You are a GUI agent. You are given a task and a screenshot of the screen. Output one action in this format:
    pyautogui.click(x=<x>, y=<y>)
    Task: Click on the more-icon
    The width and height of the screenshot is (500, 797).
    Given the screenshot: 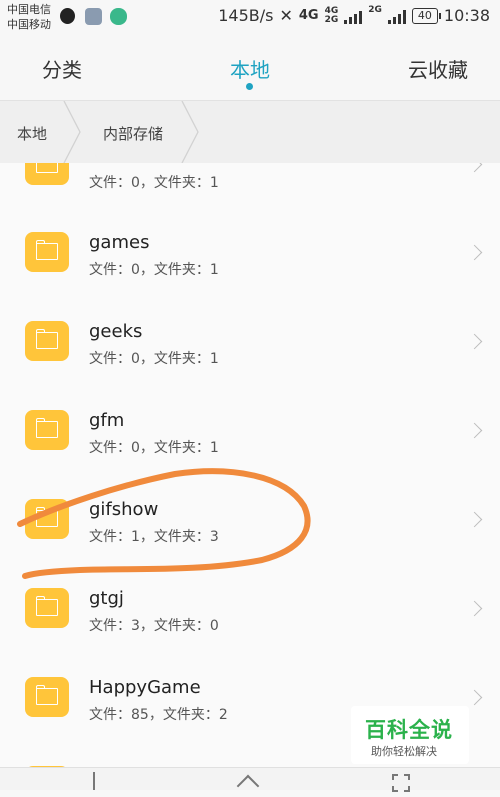 What is the action you would take?
    pyautogui.click(x=401, y=783)
    